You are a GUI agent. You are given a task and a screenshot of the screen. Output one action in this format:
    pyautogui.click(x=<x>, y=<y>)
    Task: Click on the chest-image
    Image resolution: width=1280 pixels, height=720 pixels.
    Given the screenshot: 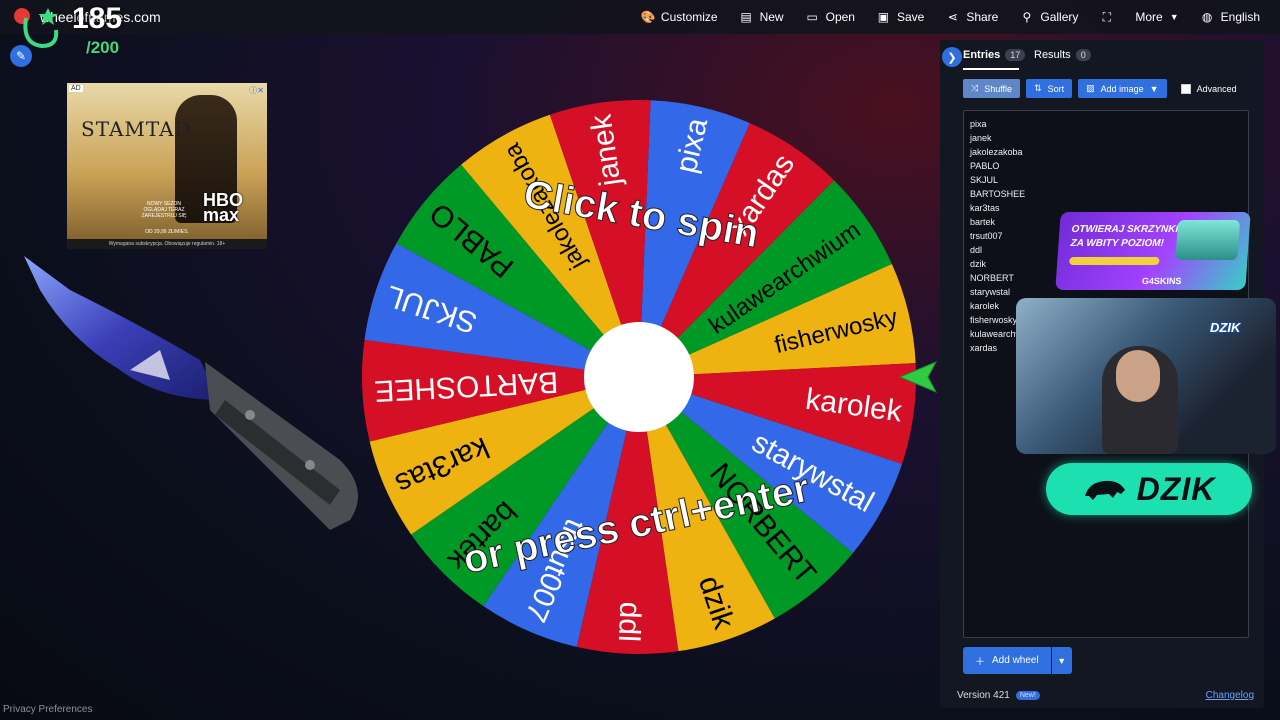 What is the action you would take?
    pyautogui.click(x=1208, y=240)
    